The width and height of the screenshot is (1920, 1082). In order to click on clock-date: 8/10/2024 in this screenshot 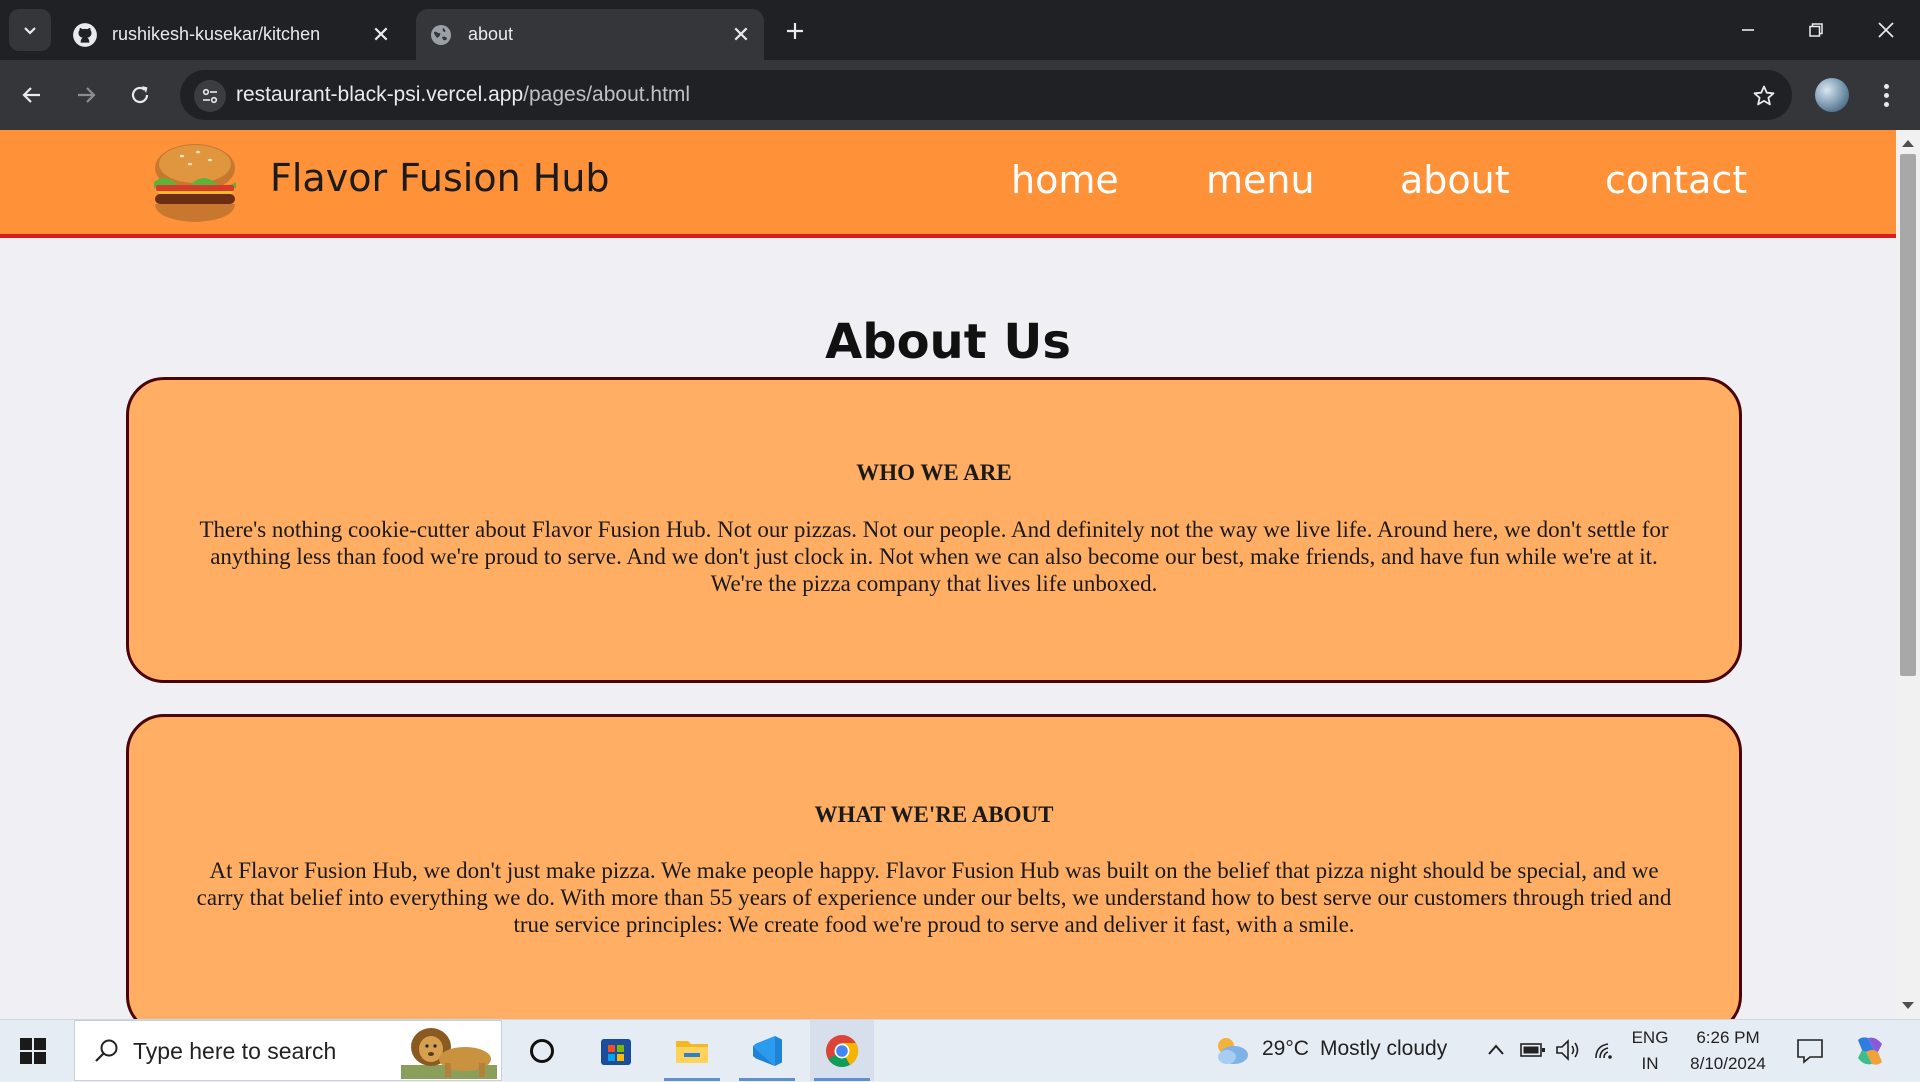, I will do `click(1728, 1064)`.